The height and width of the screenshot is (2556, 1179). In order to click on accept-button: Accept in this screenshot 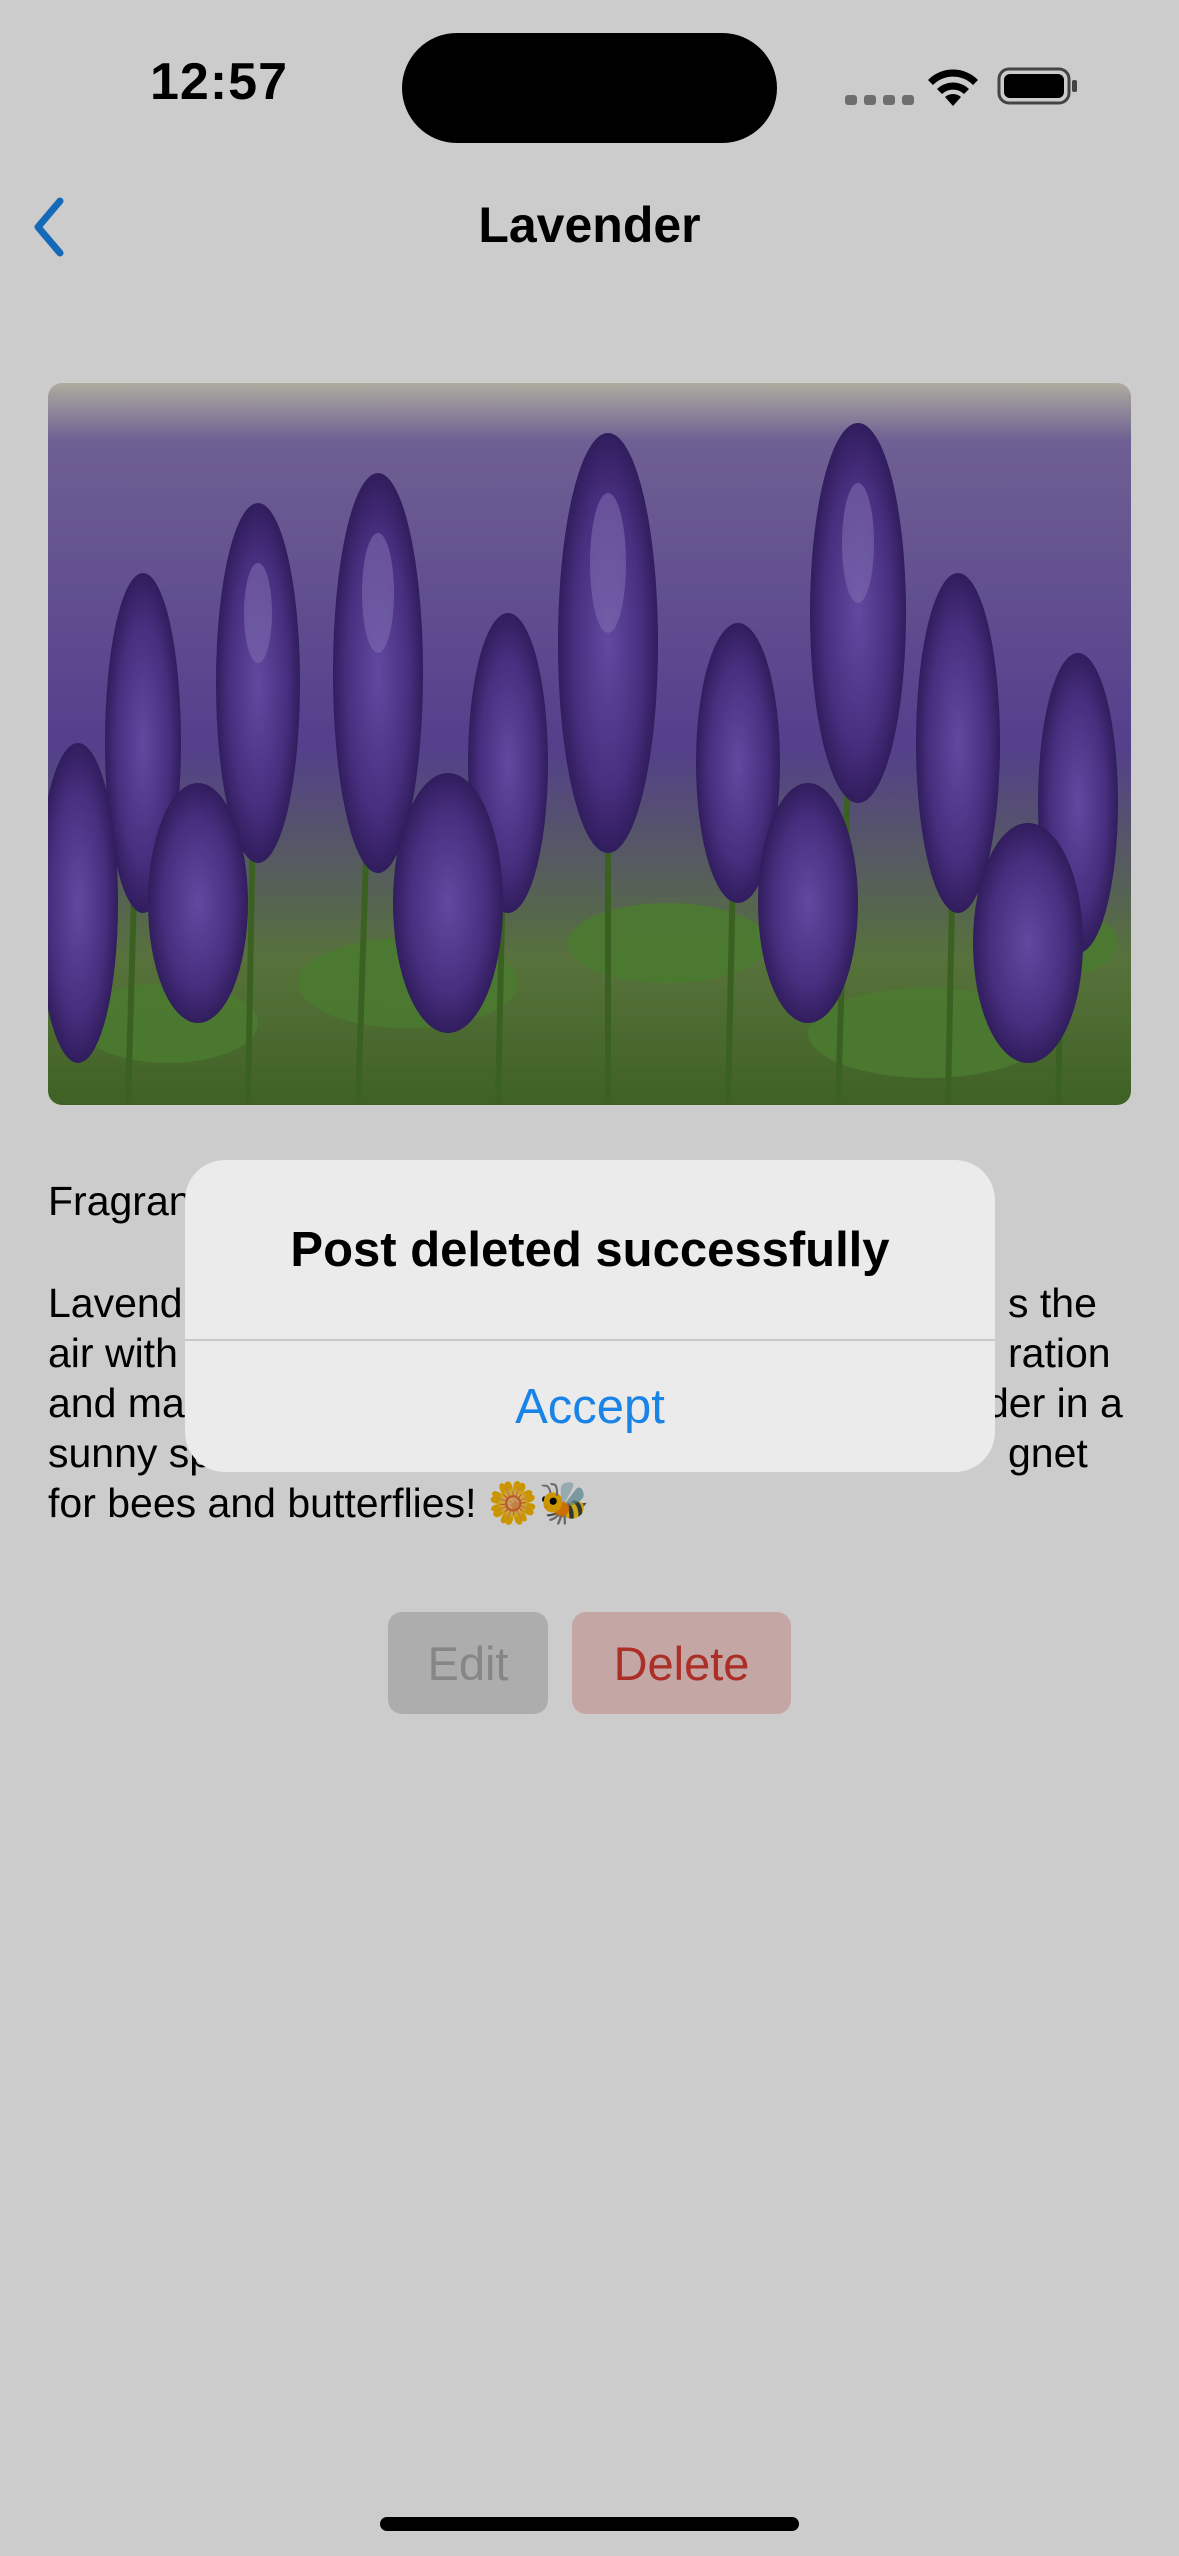, I will do `click(590, 1406)`.